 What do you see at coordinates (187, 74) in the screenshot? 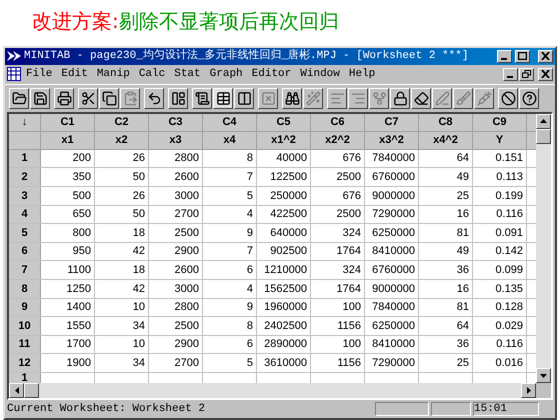
I see `menu-item: Stat` at bounding box center [187, 74].